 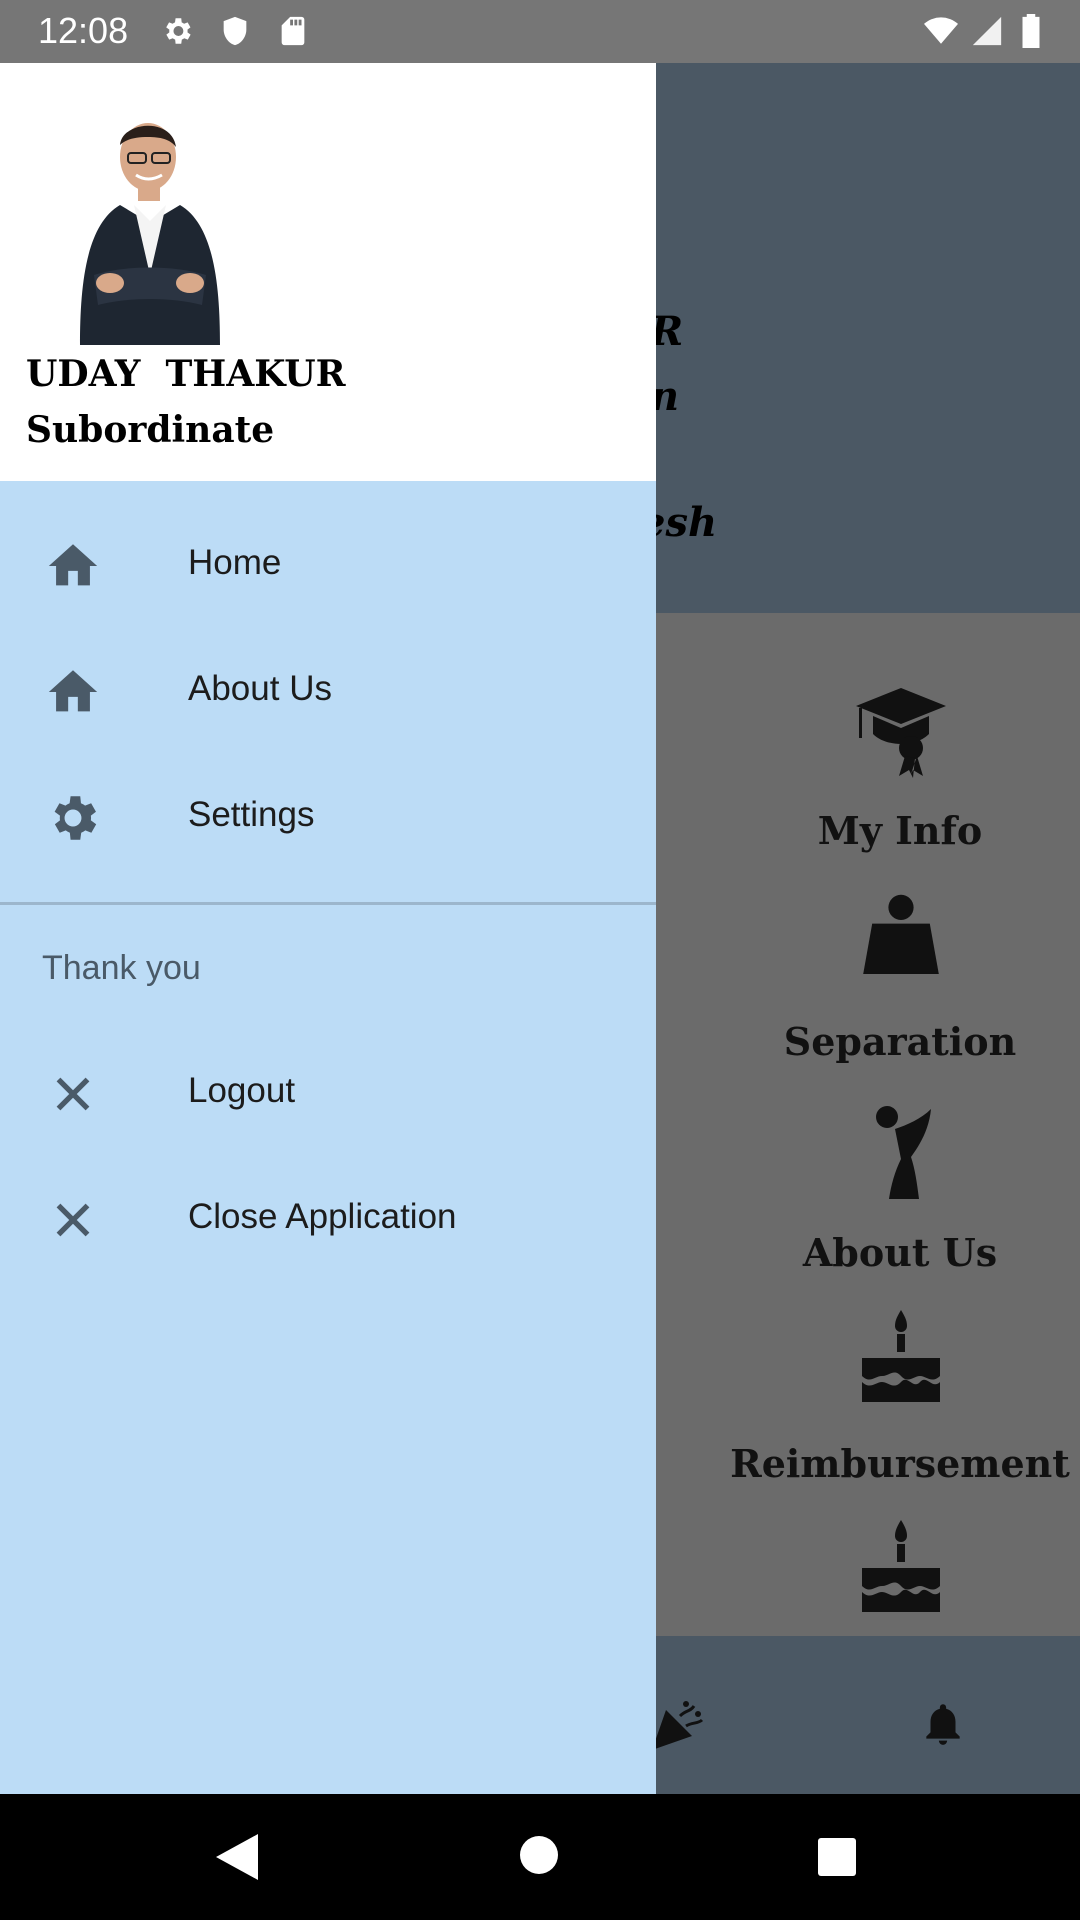 I want to click on grid-item-label: About Us, so click(x=900, y=1252).